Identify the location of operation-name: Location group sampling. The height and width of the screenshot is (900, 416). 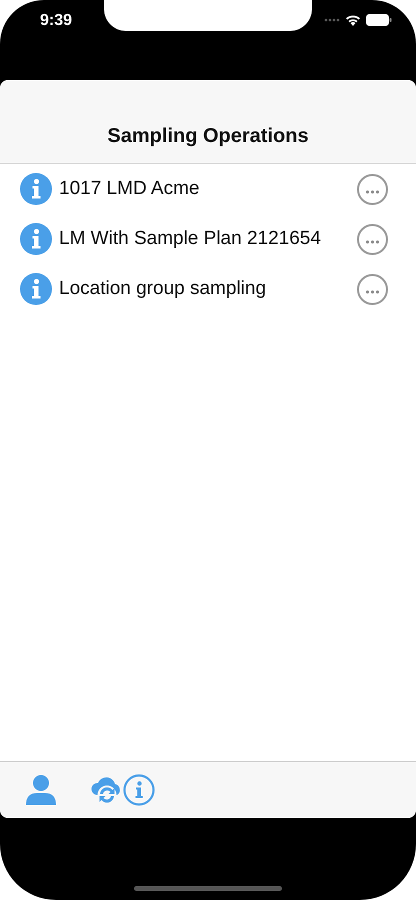
(204, 289).